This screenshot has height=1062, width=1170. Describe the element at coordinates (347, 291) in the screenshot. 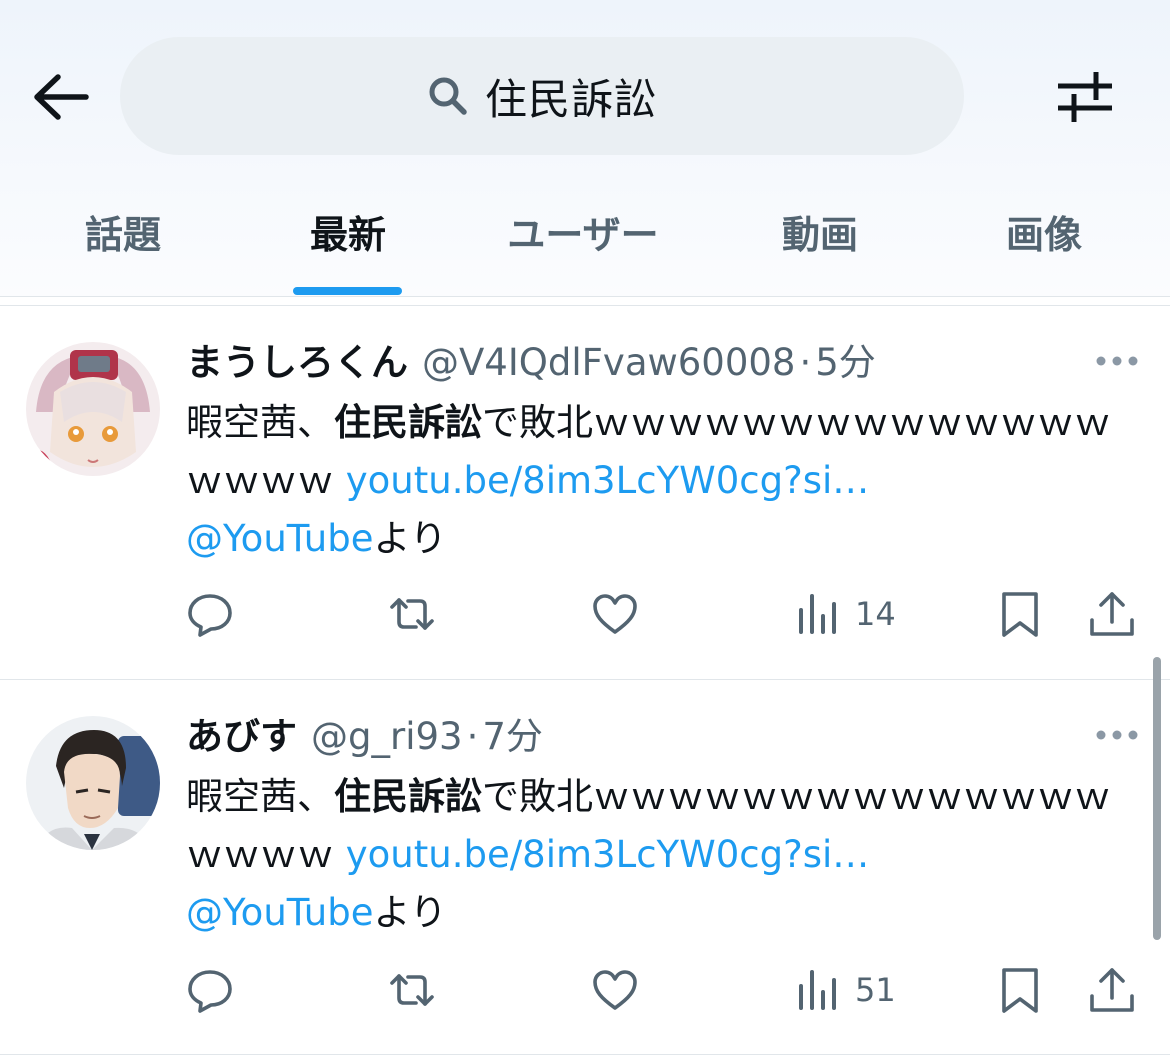

I see `active-tab-indicator` at that location.